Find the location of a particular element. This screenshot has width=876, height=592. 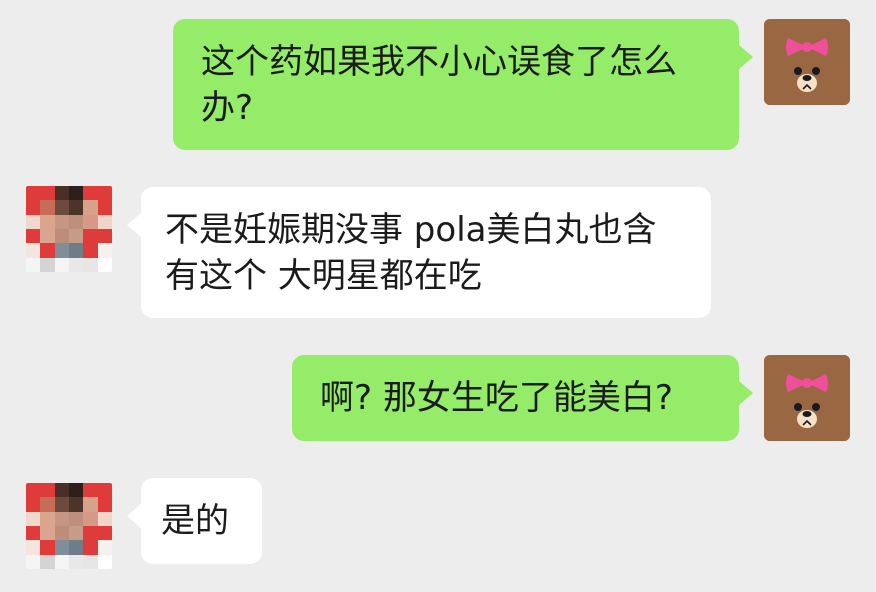

message-text: 是的 is located at coordinates (195, 521).